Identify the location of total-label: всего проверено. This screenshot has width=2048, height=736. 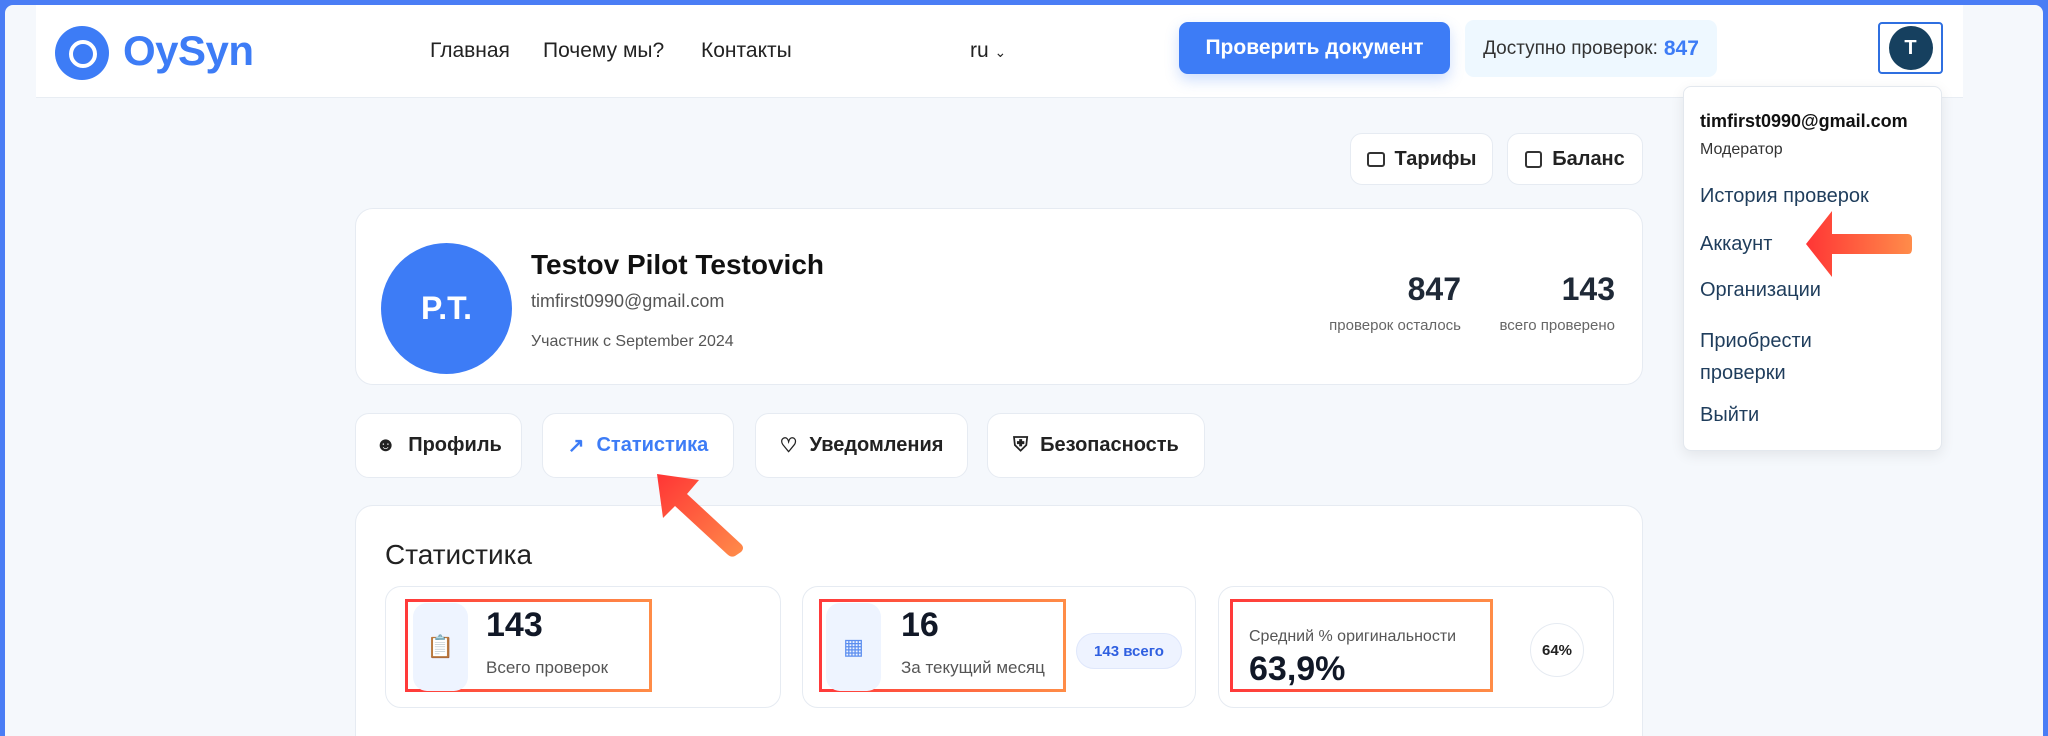
(1557, 325).